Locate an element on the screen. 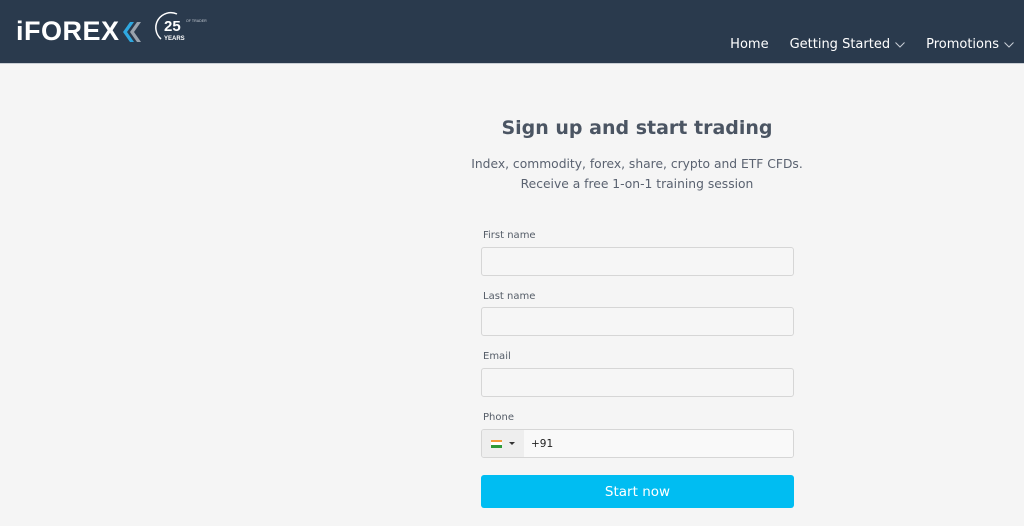  caret-down-icon is located at coordinates (512, 443).